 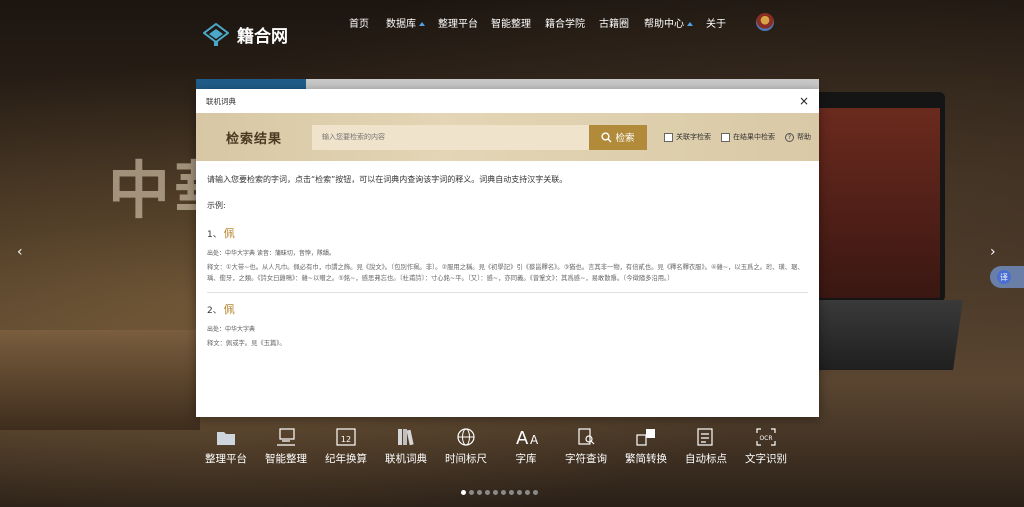 What do you see at coordinates (507, 309) in the screenshot?
I see `entry-heading: 2、佩` at bounding box center [507, 309].